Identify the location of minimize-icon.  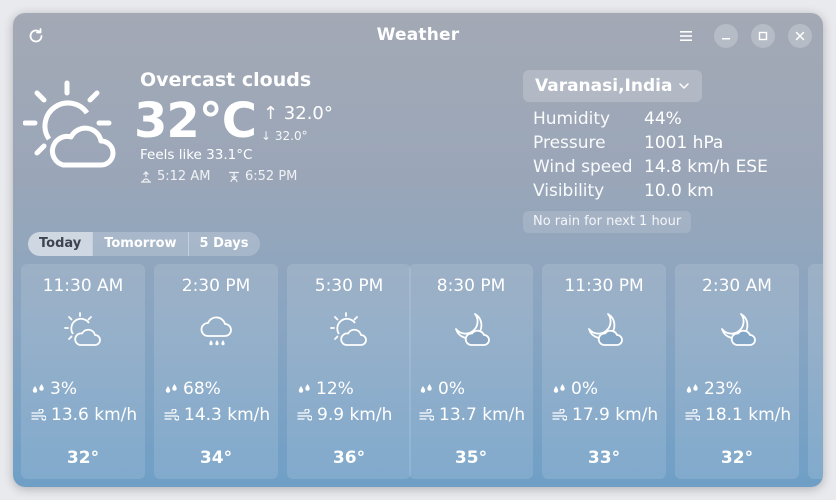
(726, 39).